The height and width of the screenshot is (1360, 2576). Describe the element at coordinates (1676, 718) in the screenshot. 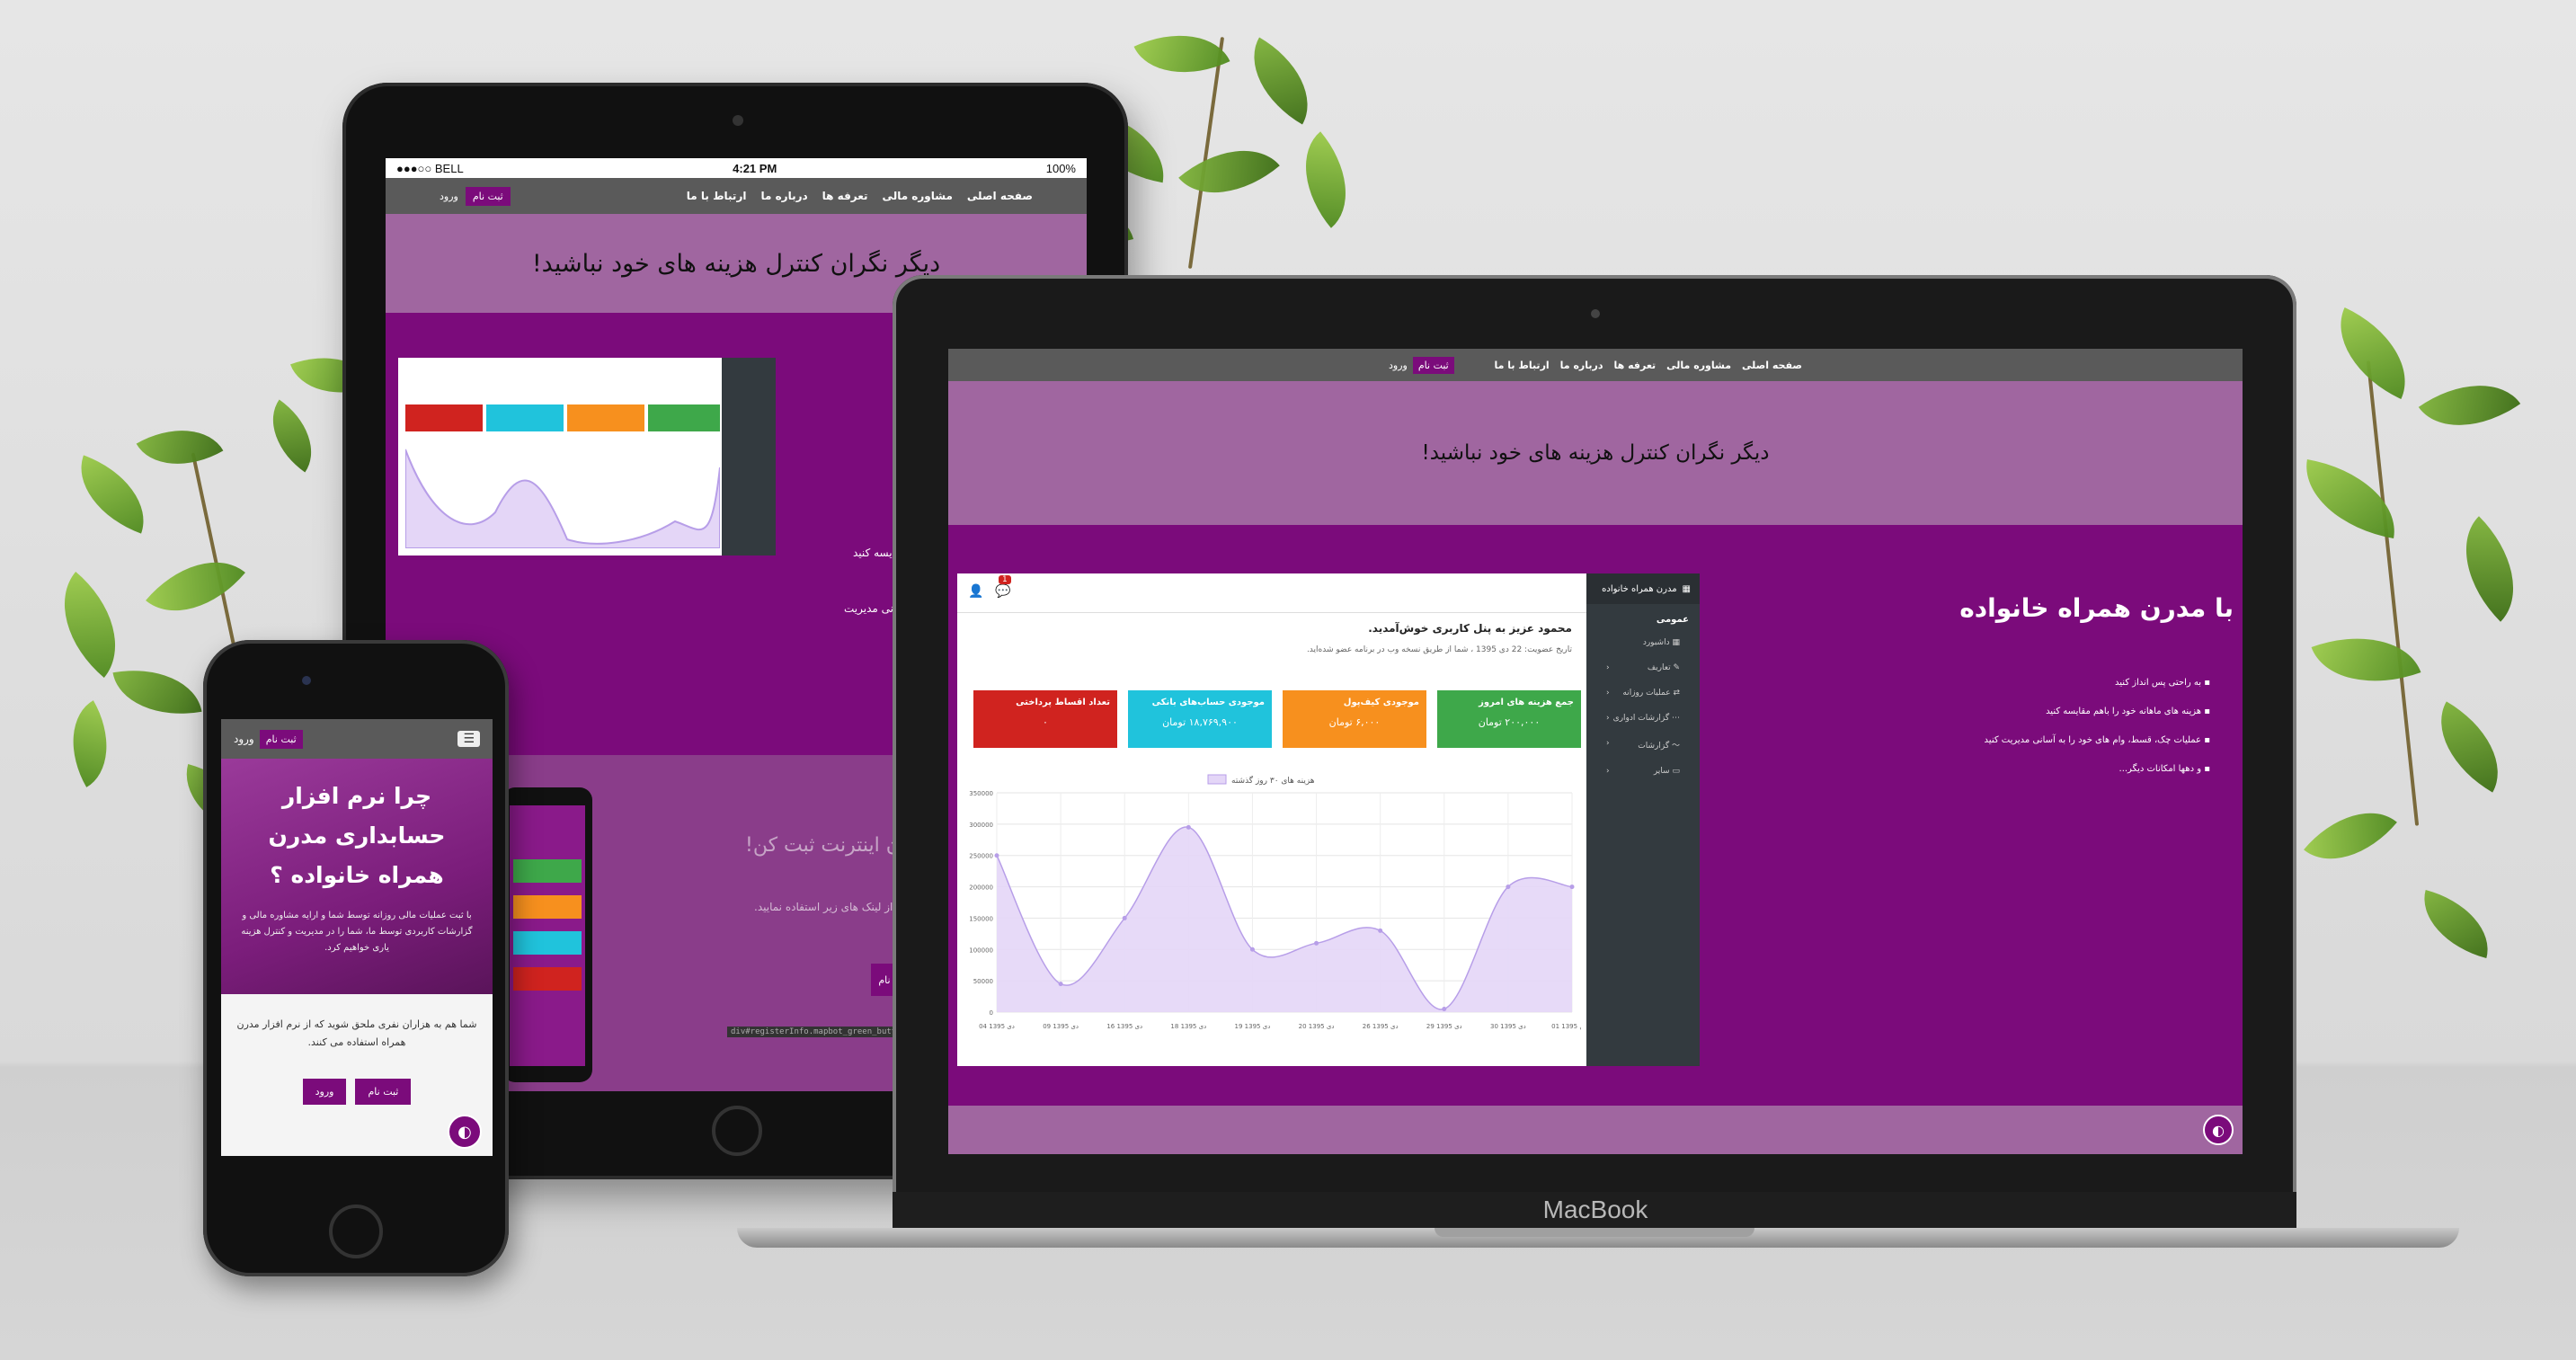

I see `chart-icon: ⋯` at that location.